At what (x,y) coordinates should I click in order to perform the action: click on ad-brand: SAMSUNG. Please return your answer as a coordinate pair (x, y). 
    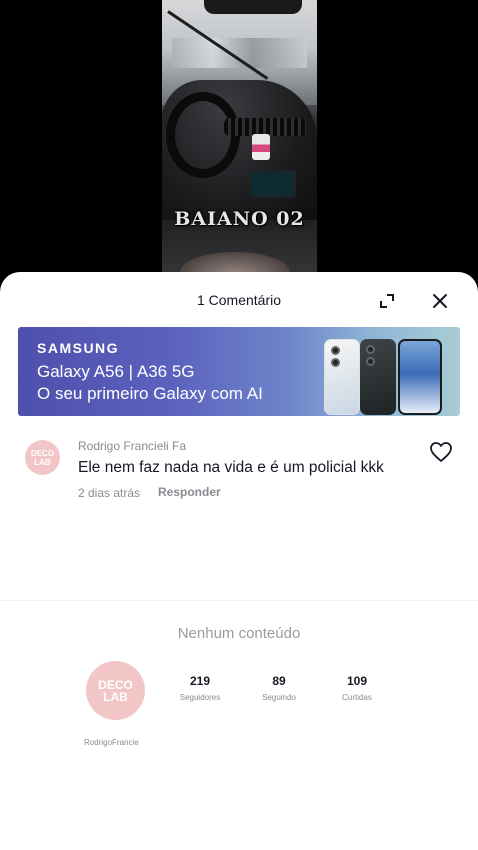
    Looking at the image, I should click on (78, 348).